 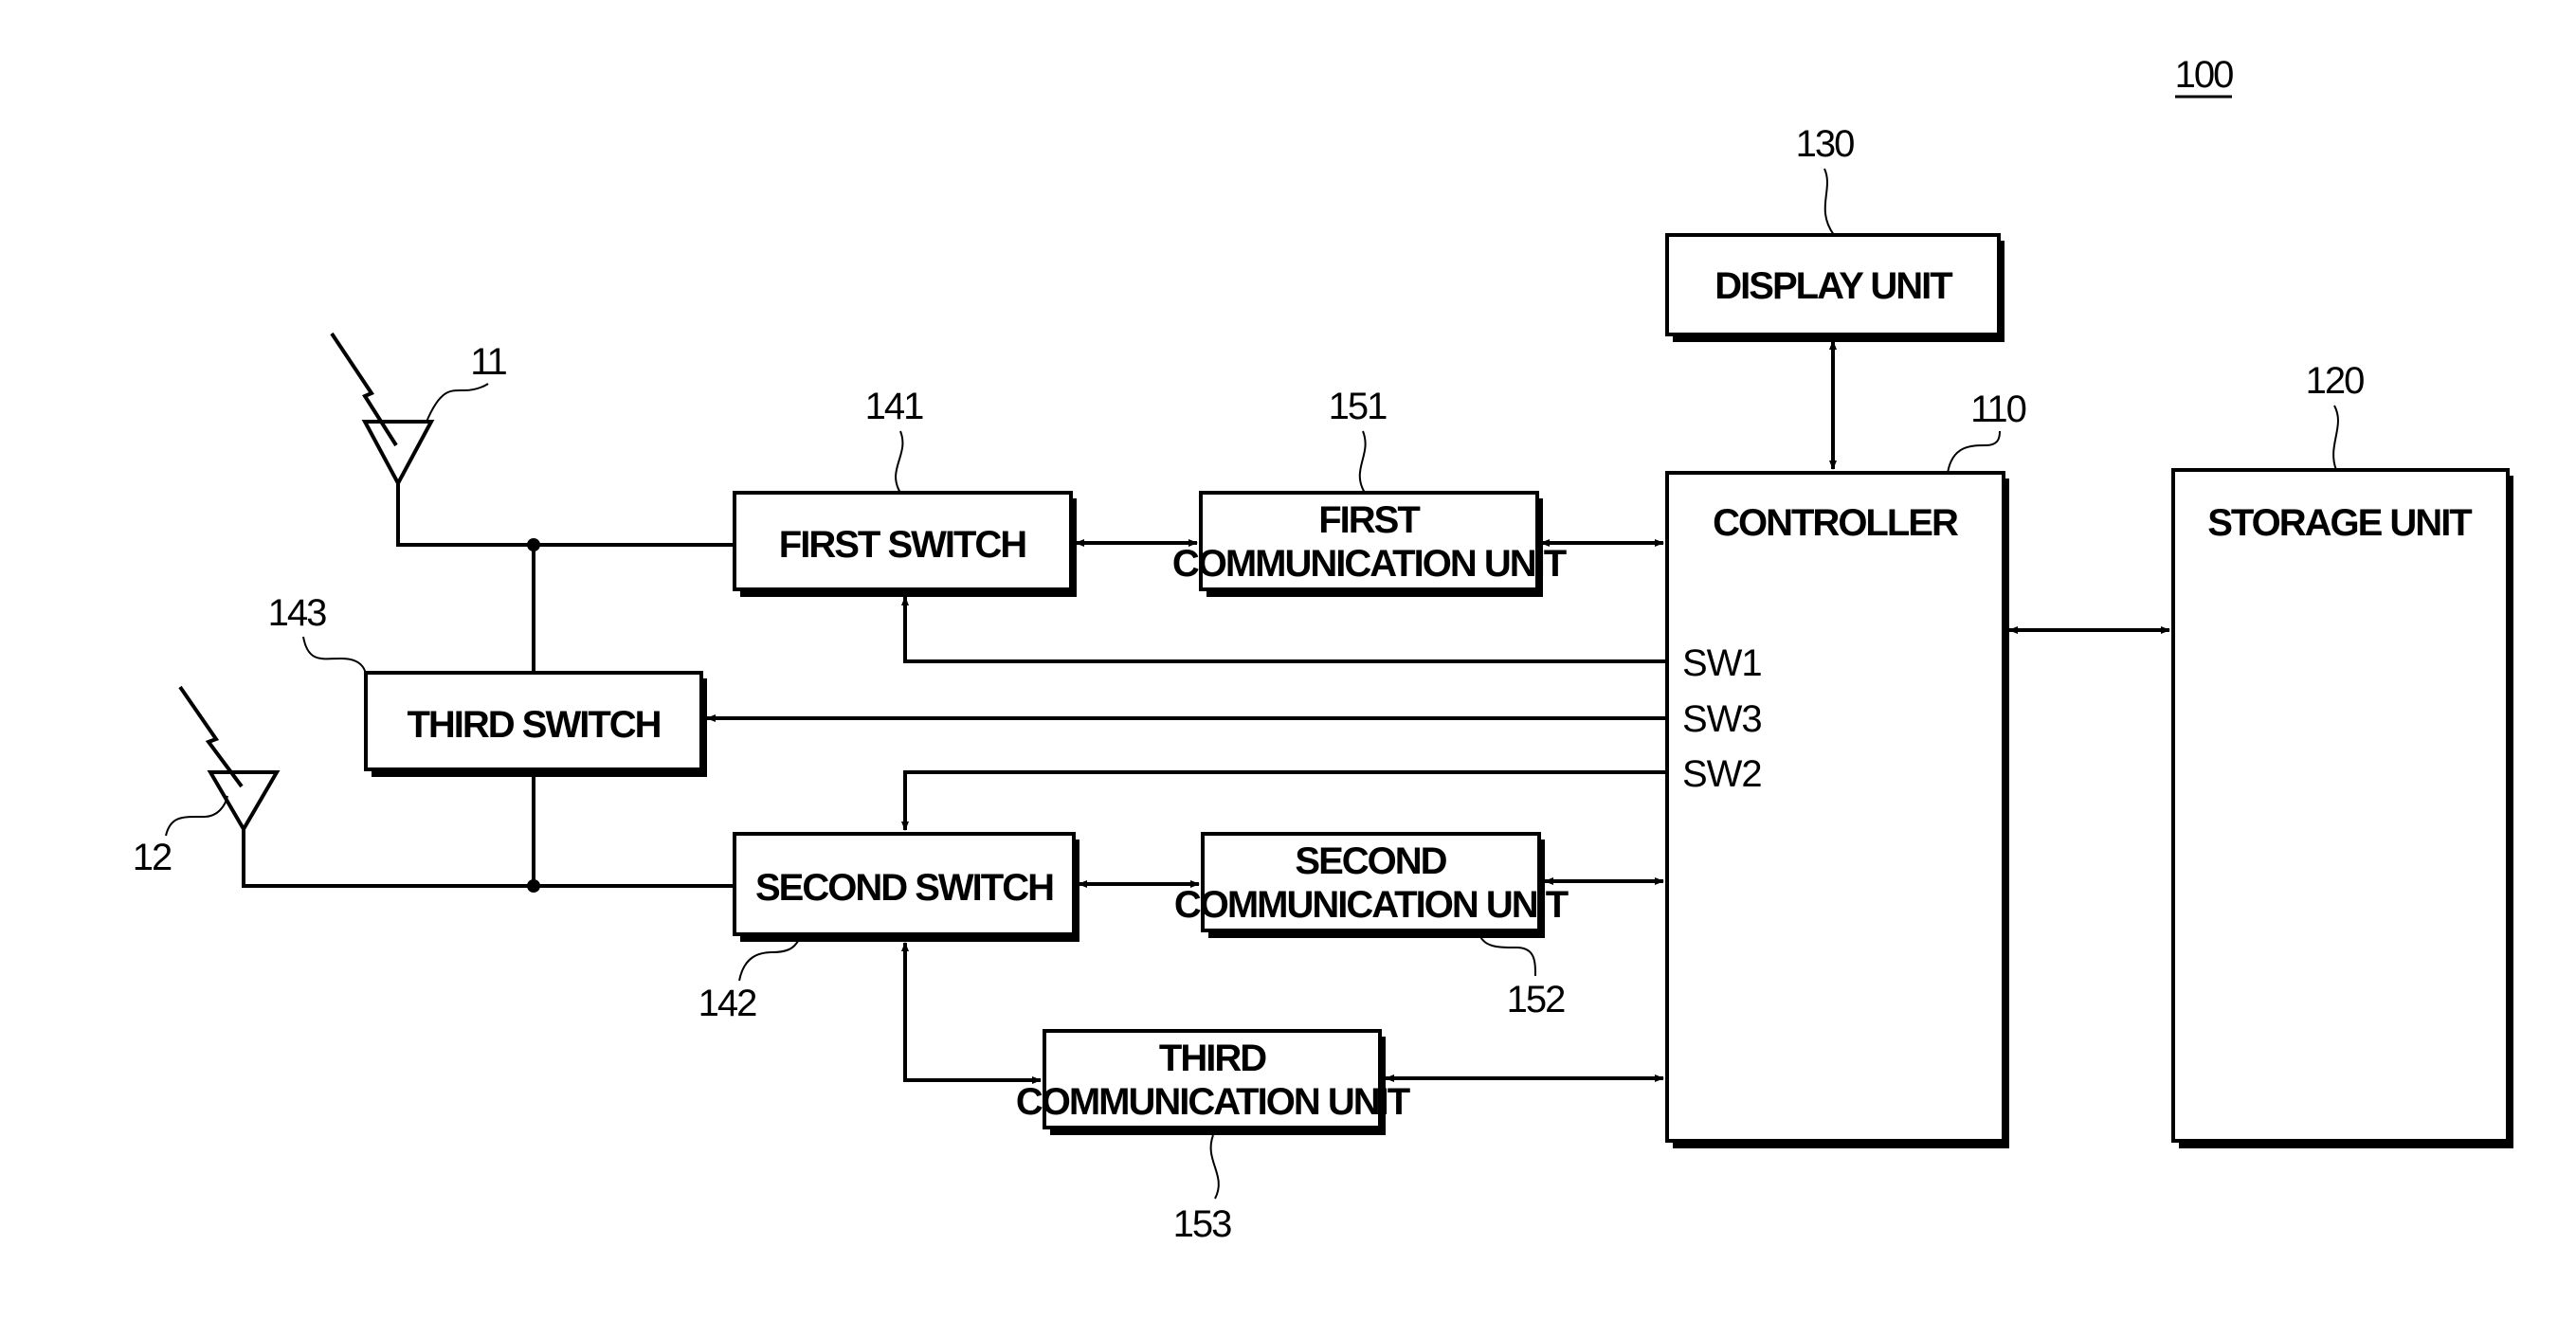 What do you see at coordinates (1833, 286) in the screenshot?
I see `svg-text: DISPLAY UNIT` at bounding box center [1833, 286].